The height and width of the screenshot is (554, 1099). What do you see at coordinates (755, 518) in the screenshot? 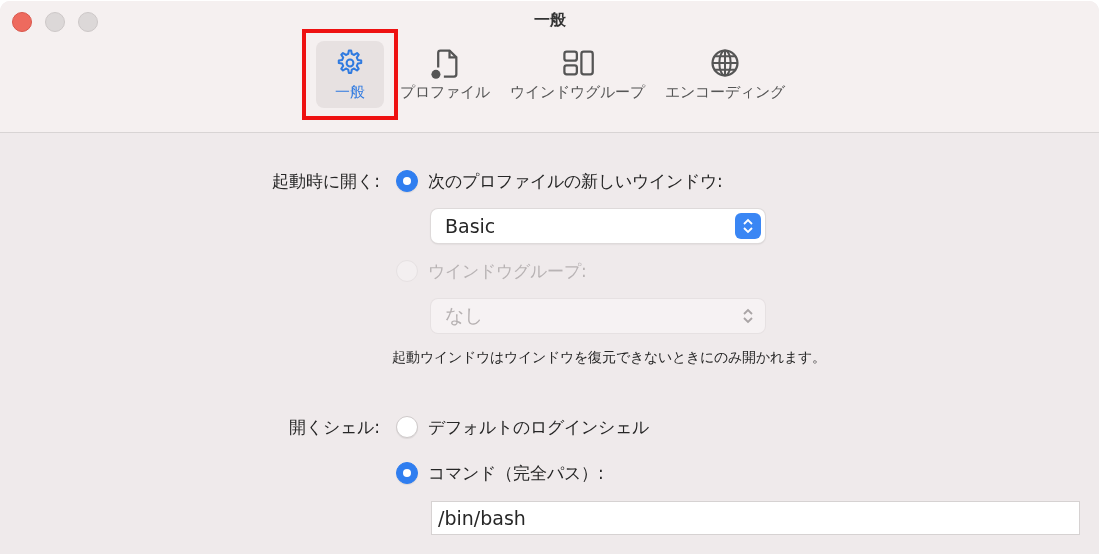
I see `command-field: /bin/bash` at bounding box center [755, 518].